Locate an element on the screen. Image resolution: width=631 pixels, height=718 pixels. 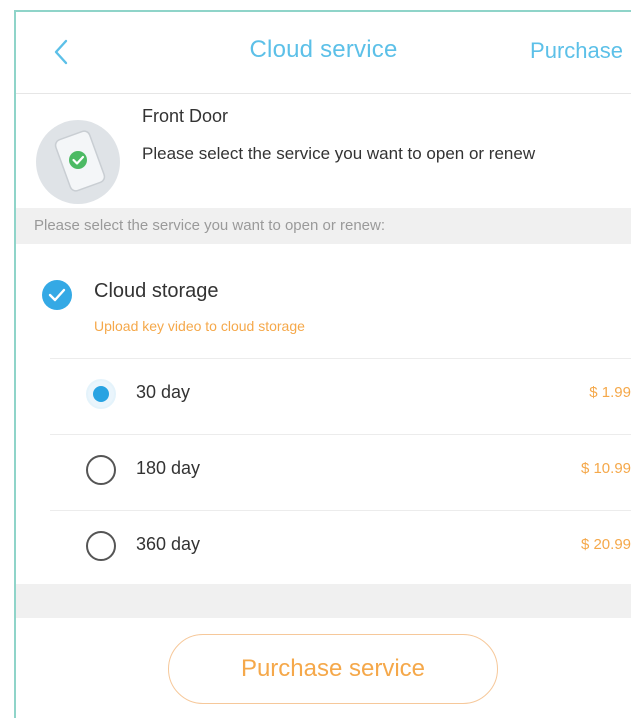
nav-header: Cloud service Purchase is located at coordinates (323, 53).